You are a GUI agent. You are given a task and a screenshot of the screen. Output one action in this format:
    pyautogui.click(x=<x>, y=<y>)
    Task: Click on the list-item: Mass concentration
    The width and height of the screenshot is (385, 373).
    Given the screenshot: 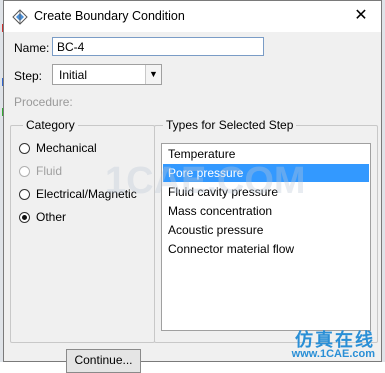 What is the action you would take?
    pyautogui.click(x=266, y=211)
    